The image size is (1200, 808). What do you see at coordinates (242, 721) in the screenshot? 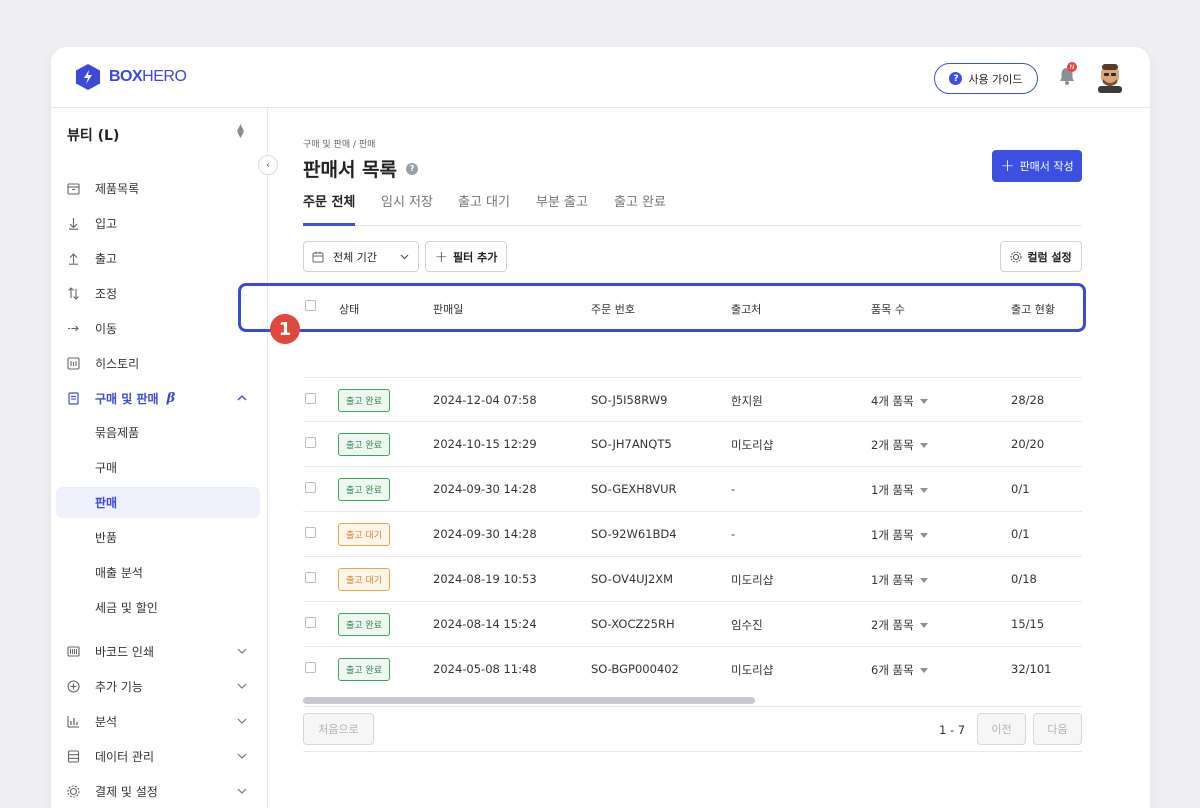
I see `chevron-down-icon` at bounding box center [242, 721].